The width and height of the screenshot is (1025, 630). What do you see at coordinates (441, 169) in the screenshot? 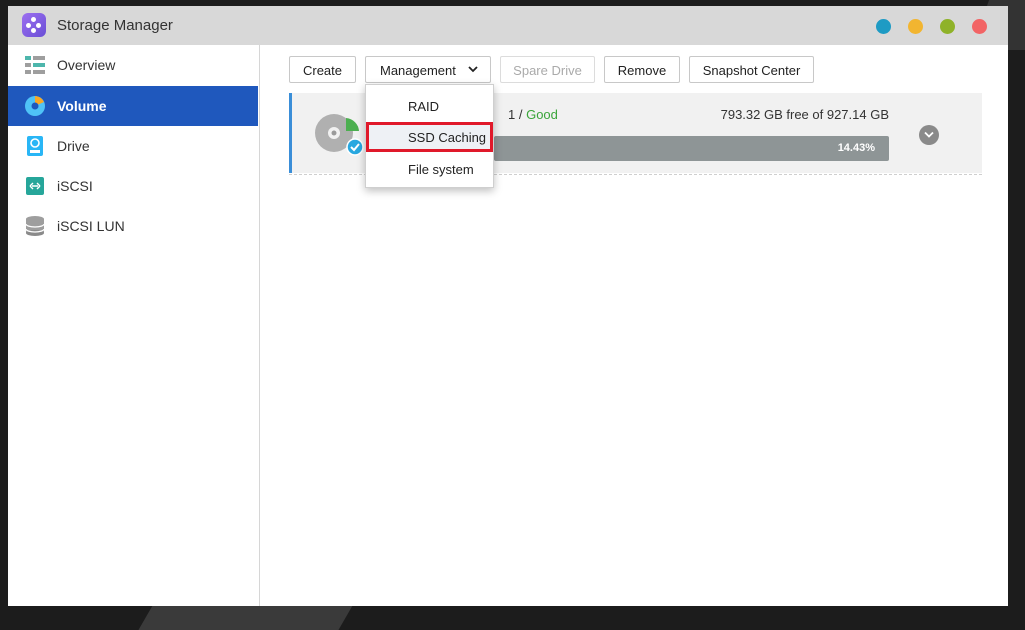
I see `menu-item-label: File system` at bounding box center [441, 169].